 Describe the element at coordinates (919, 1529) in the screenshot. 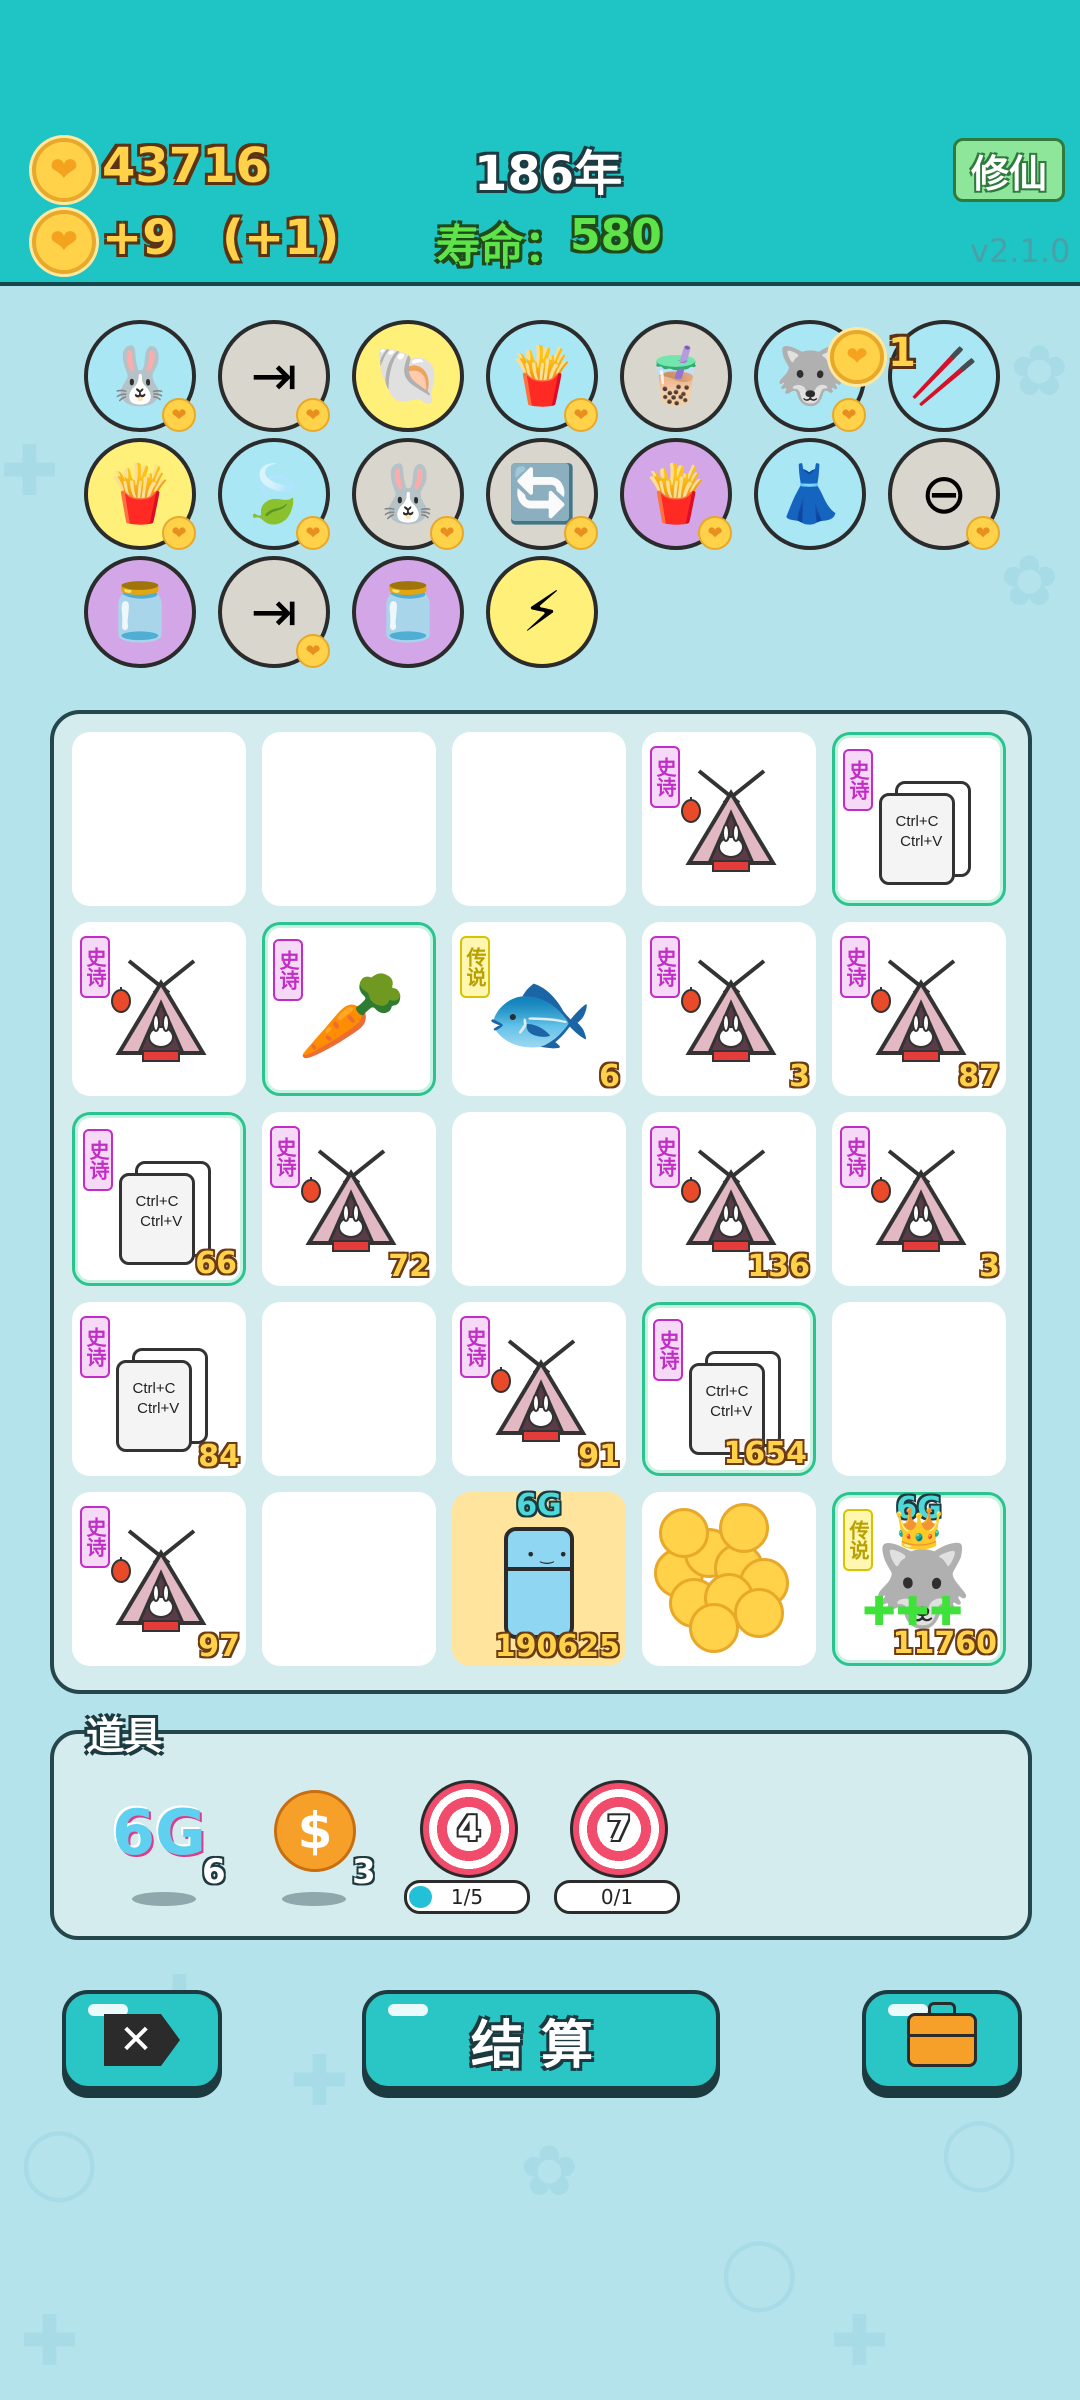

I see `crown-icon: 👑` at that location.